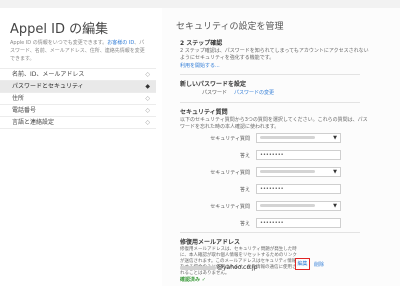  I want to click on sidebar-item-phone: 電話番号 ◇, so click(78, 110).